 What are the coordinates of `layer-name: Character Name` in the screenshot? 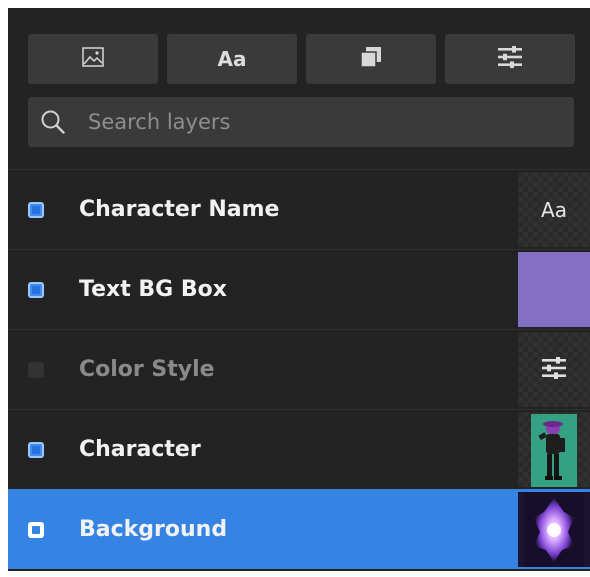 It's located at (179, 209).